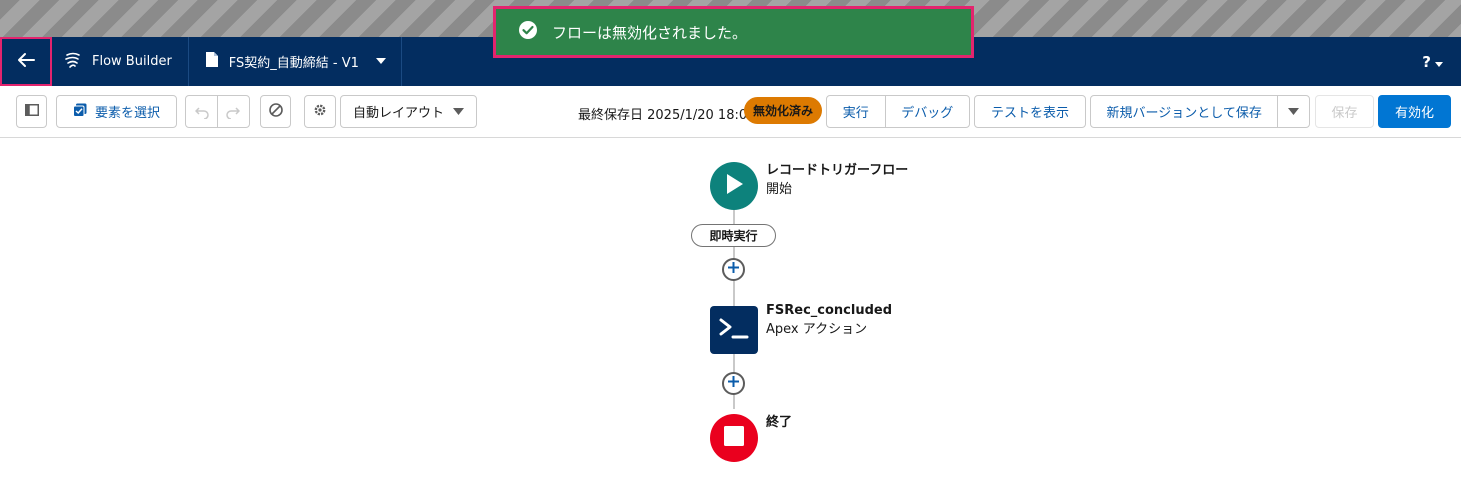 The width and height of the screenshot is (1461, 499). I want to click on ban-icon, so click(275, 111).